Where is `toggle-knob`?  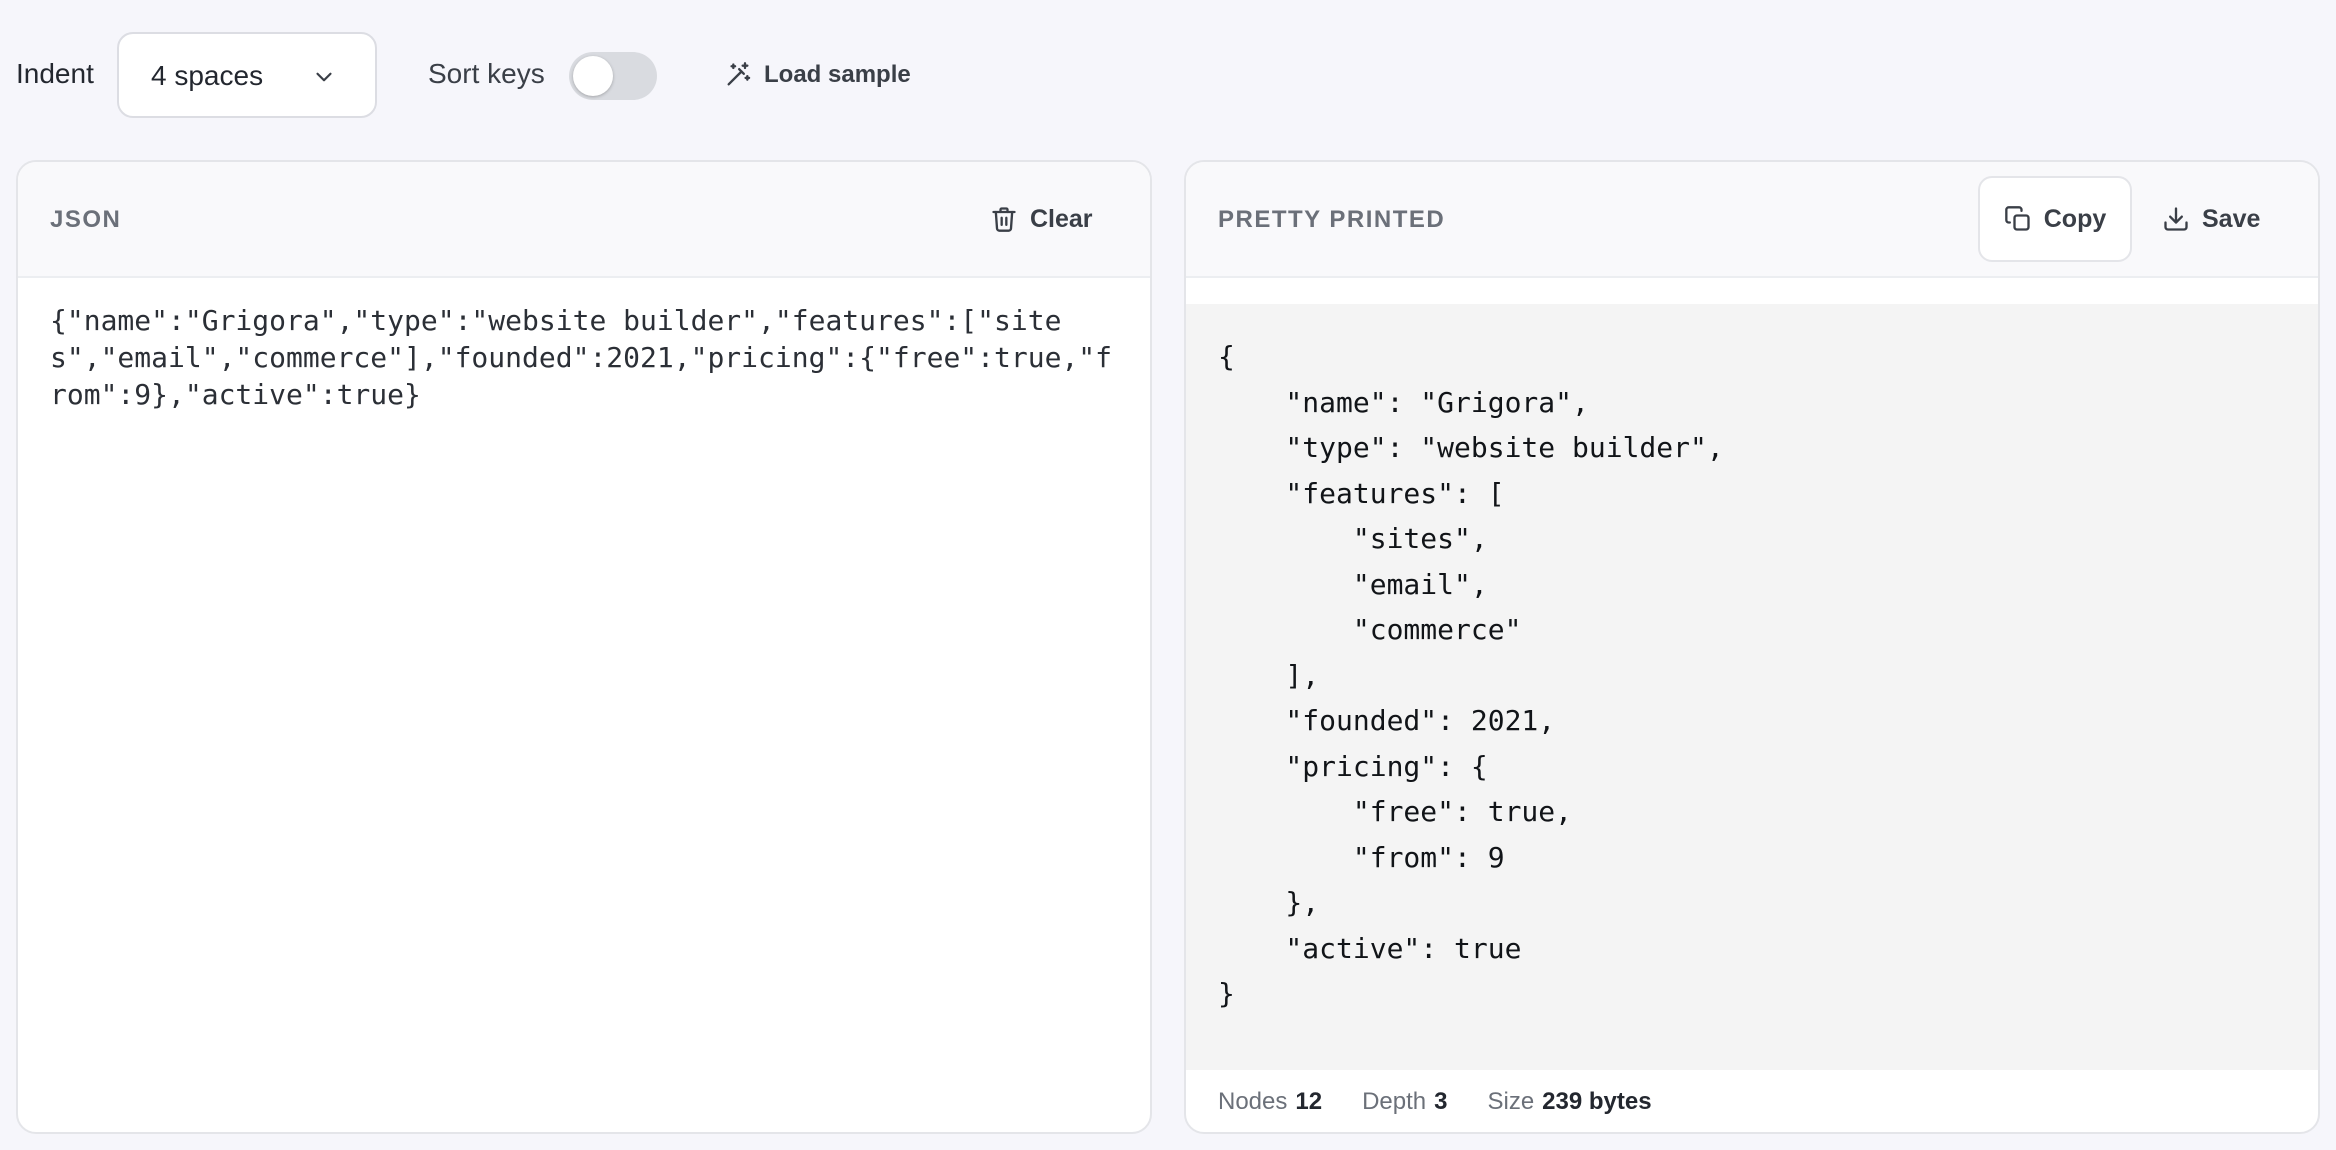
toggle-knob is located at coordinates (593, 76).